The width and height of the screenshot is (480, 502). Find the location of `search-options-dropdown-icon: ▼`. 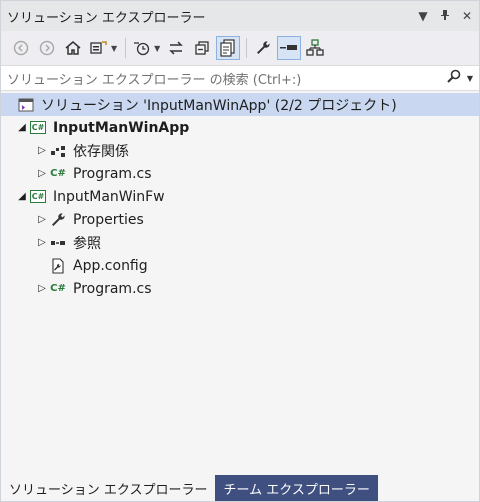

search-options-dropdown-icon: ▼ is located at coordinates (470, 78).